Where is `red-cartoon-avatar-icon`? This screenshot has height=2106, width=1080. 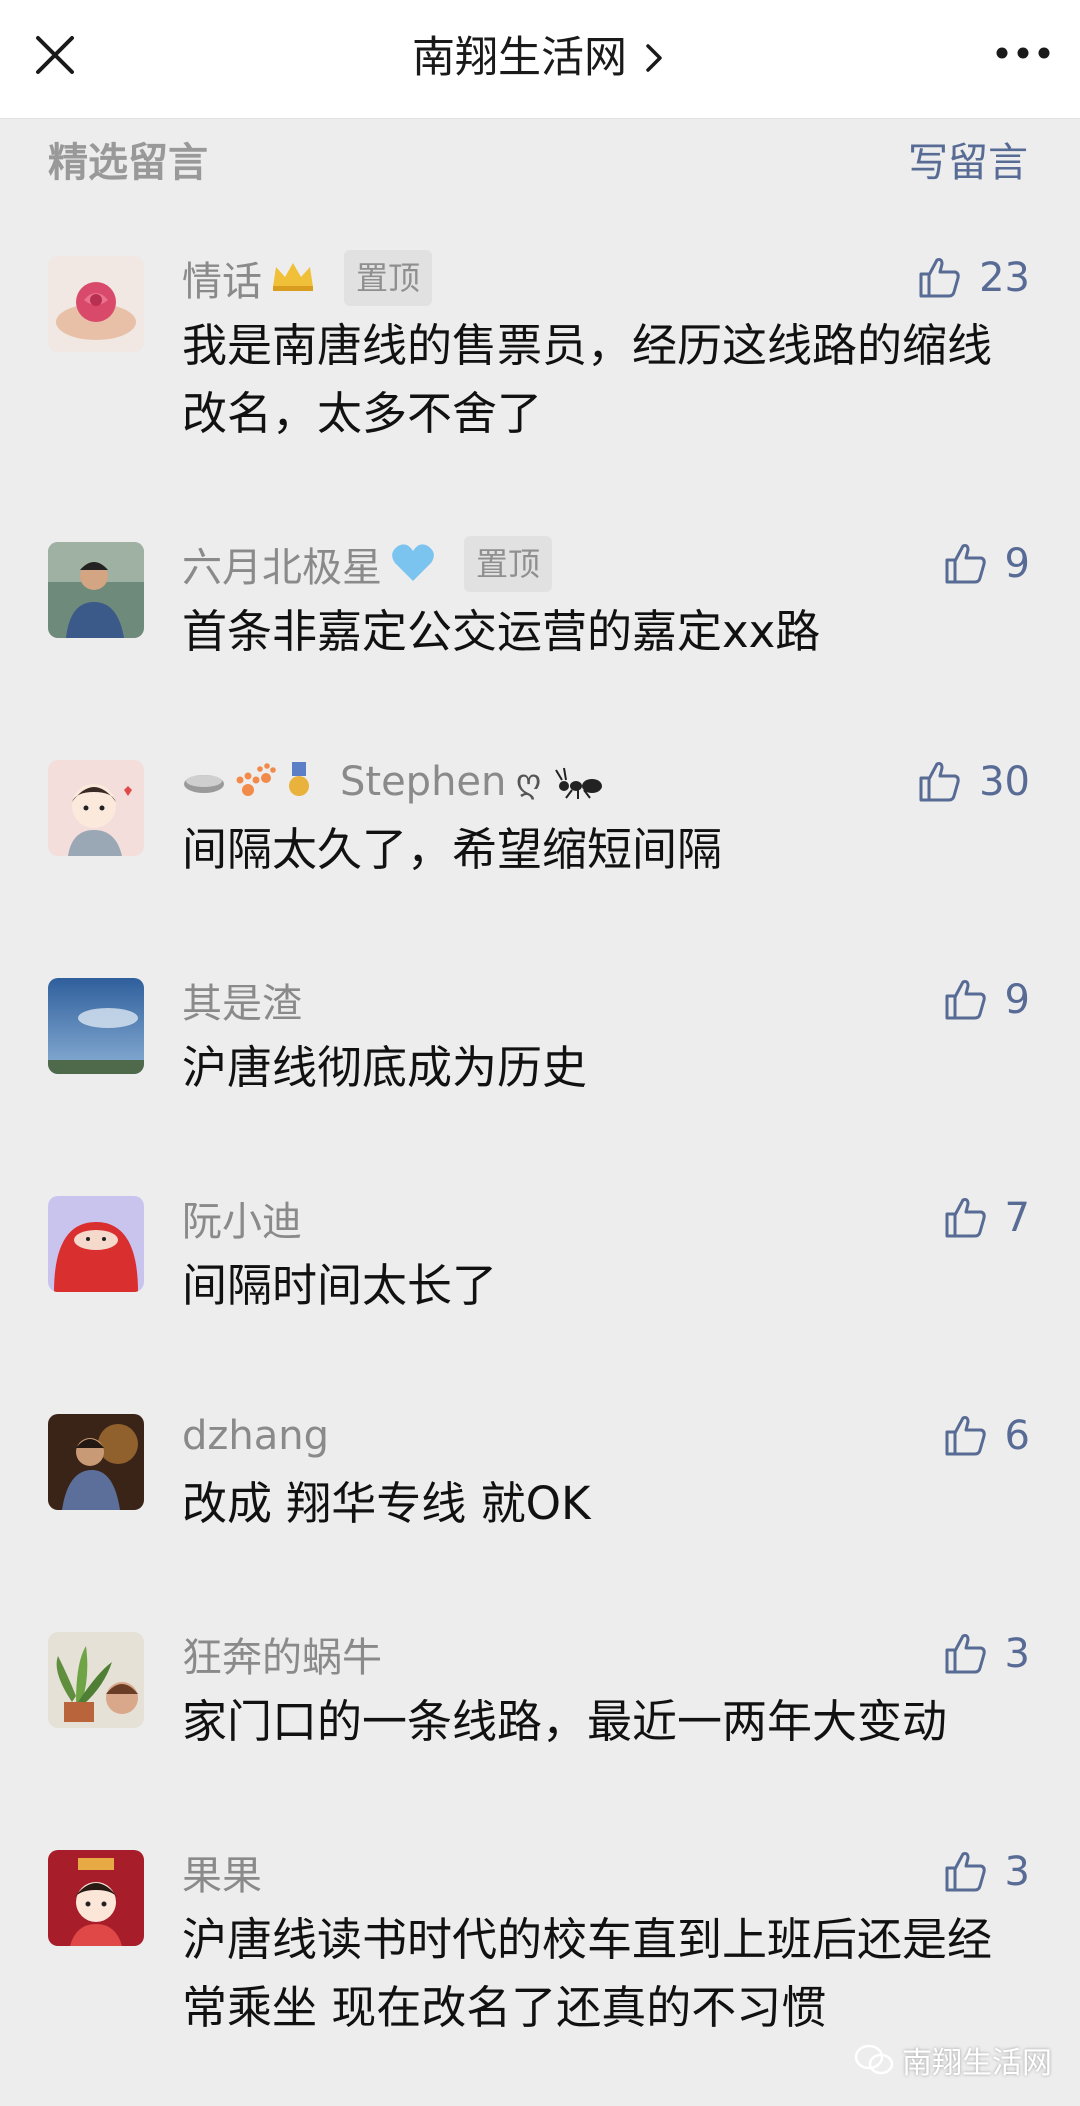 red-cartoon-avatar-icon is located at coordinates (96, 1244).